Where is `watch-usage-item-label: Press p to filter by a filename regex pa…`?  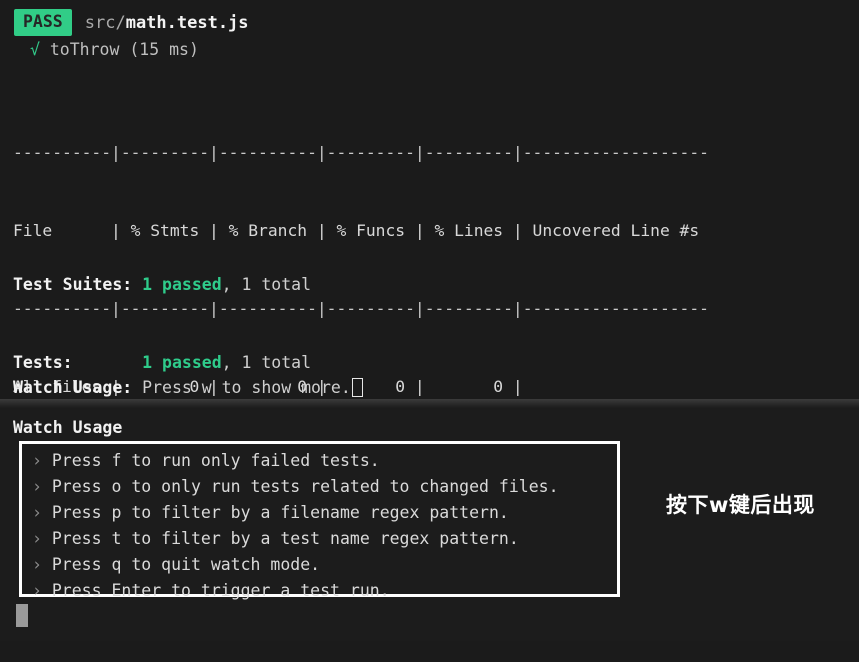 watch-usage-item-label: Press p to filter by a filename regex pa… is located at coordinates (280, 512).